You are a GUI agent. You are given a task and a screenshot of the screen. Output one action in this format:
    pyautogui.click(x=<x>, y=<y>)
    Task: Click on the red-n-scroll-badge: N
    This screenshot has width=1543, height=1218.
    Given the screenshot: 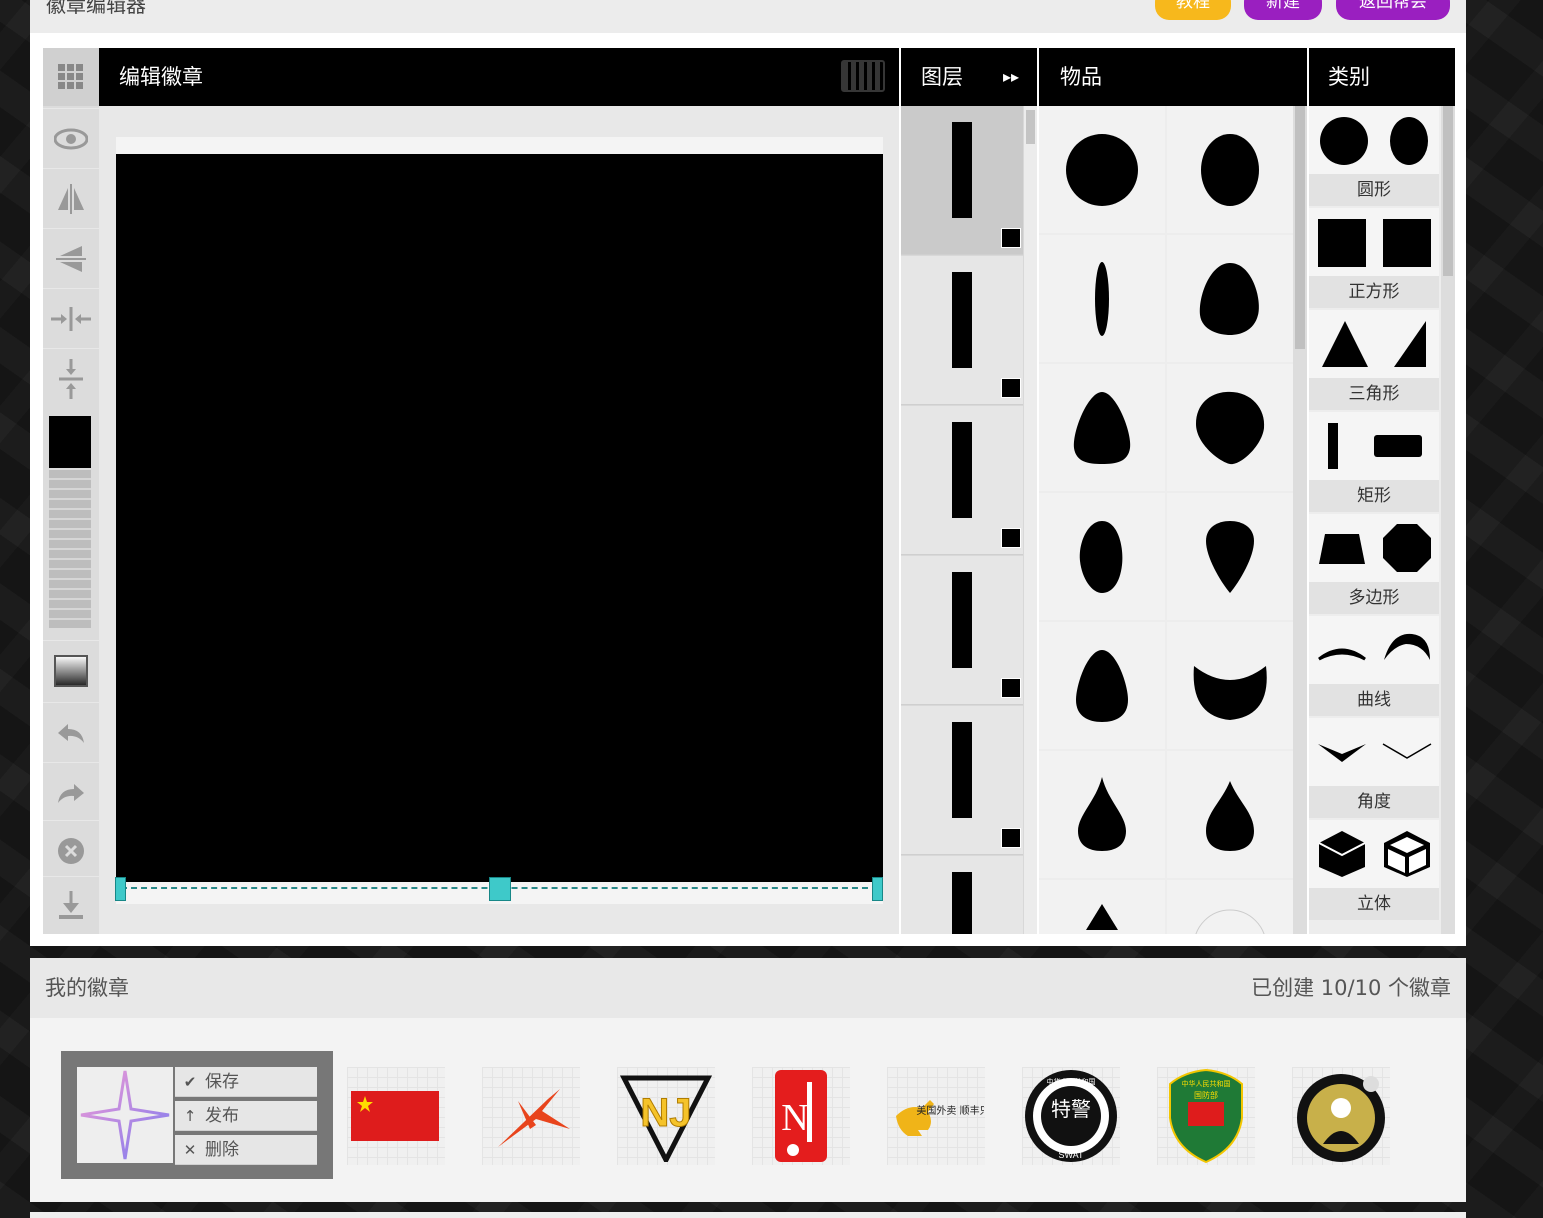 What is the action you would take?
    pyautogui.click(x=801, y=1116)
    